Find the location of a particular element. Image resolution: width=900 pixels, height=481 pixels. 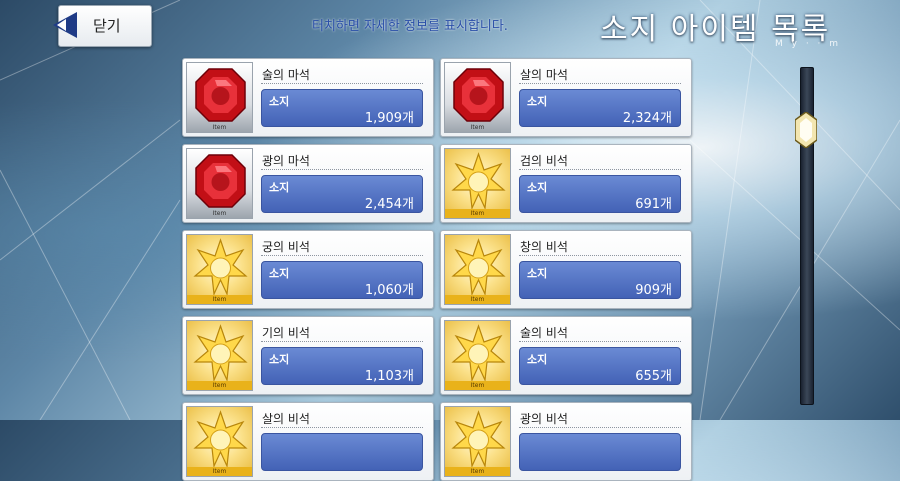

owned-count: 691개 is located at coordinates (653, 204).